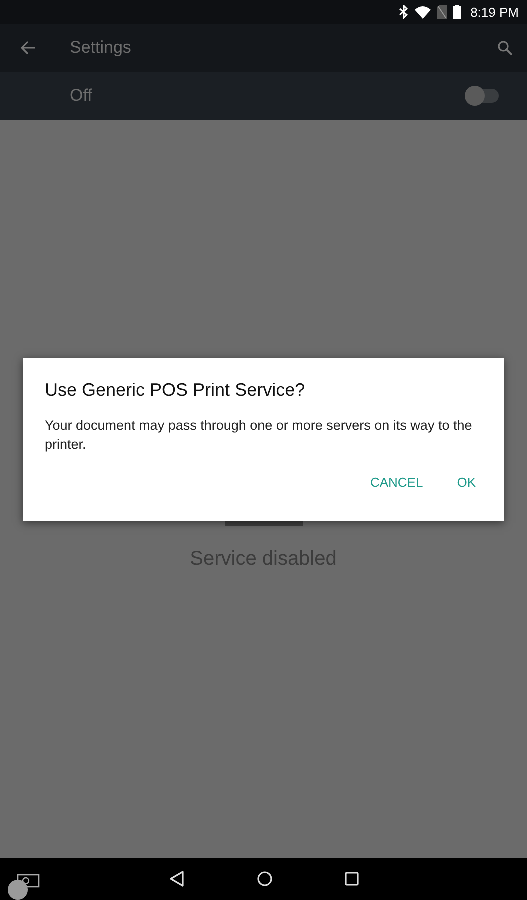 The width and height of the screenshot is (527, 900). I want to click on battery-icon, so click(456, 12).